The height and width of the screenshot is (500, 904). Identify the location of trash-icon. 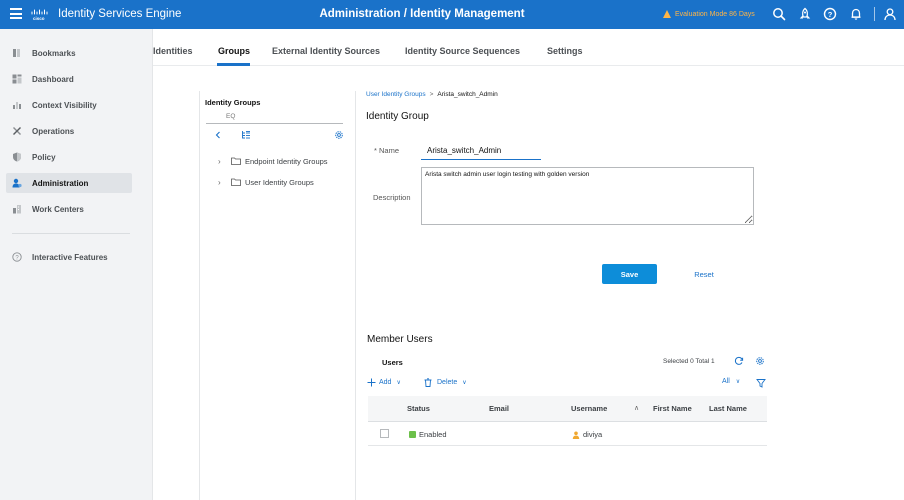
(428, 382).